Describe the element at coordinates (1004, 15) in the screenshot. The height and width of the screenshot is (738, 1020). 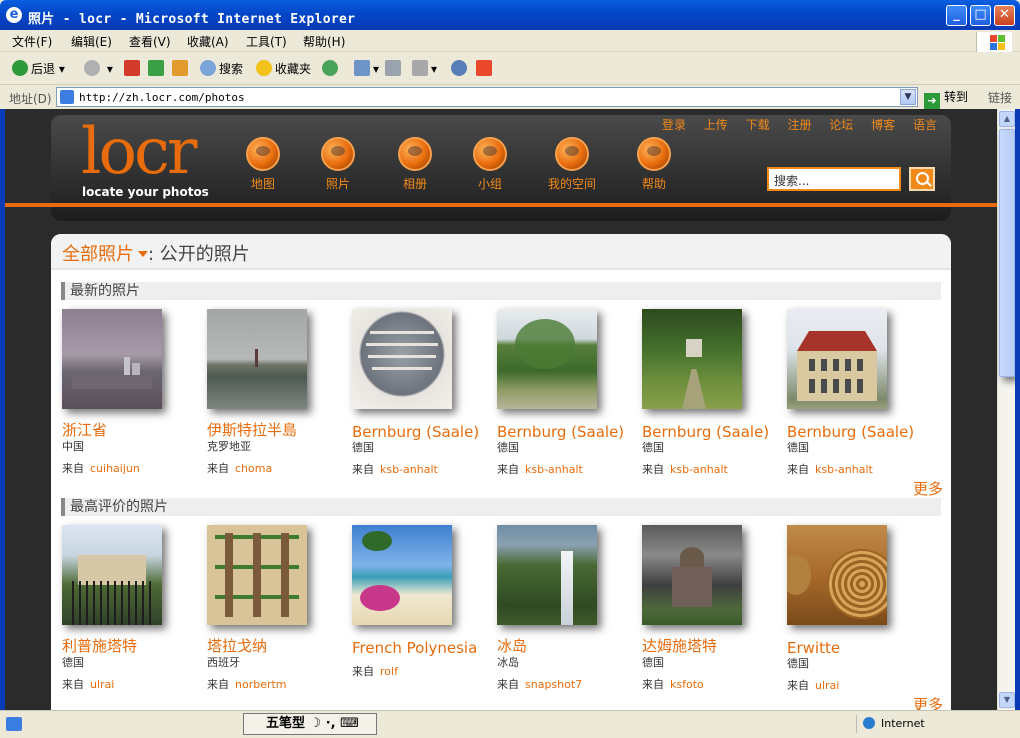
I see `close-button: ✕` at that location.